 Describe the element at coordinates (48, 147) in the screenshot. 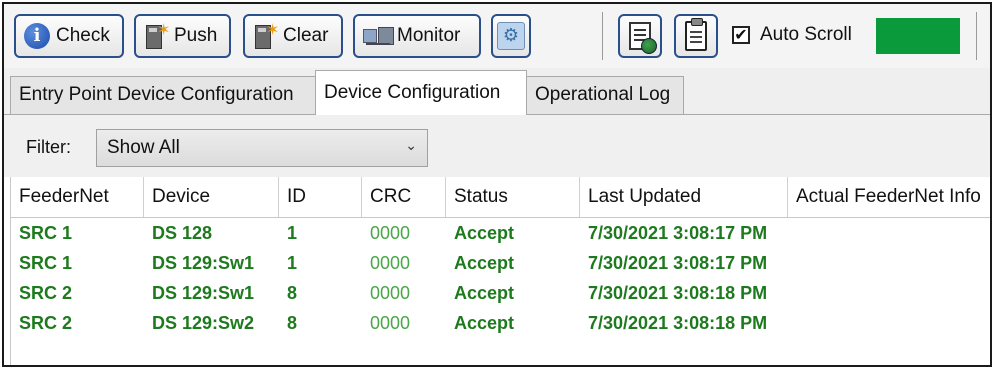

I see `filter-label: Filter:` at that location.